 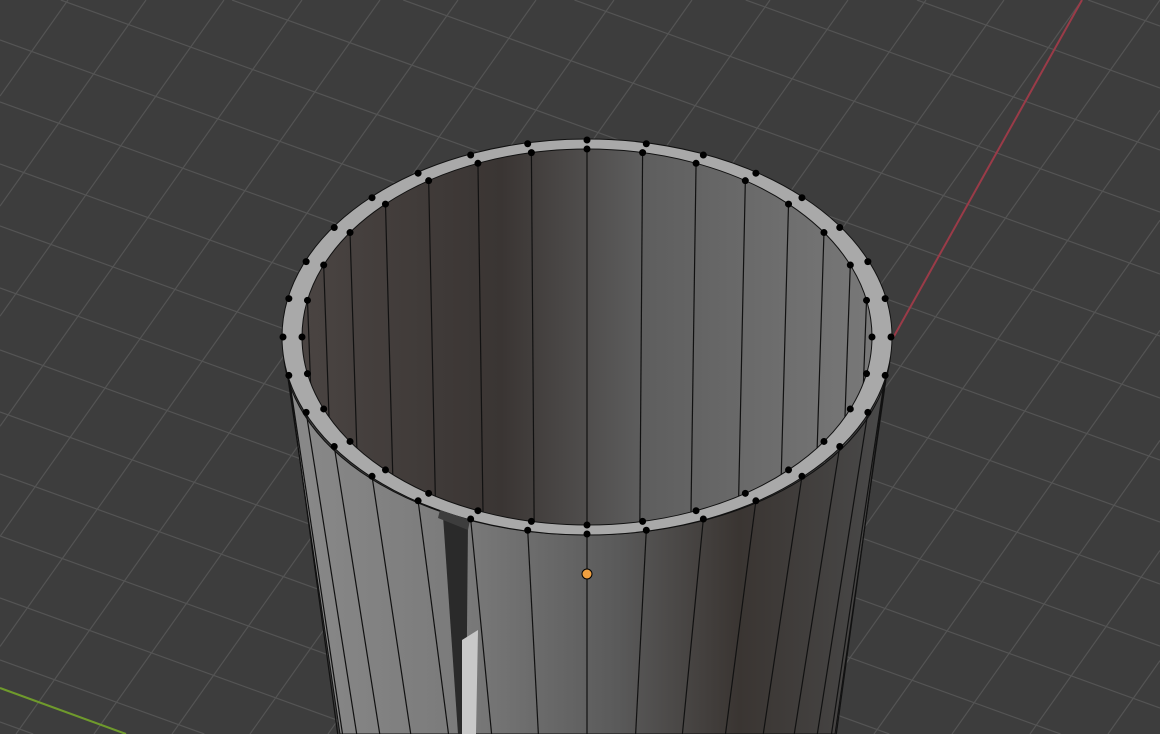 I want to click on gap-inner-face, so click(x=470, y=682).